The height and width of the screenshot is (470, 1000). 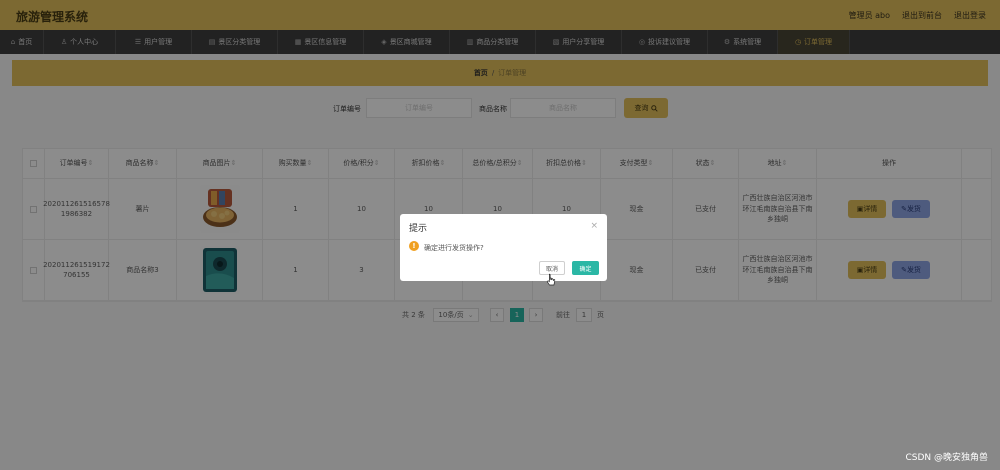 What do you see at coordinates (594, 226) in the screenshot?
I see `close-icon: ×` at bounding box center [594, 226].